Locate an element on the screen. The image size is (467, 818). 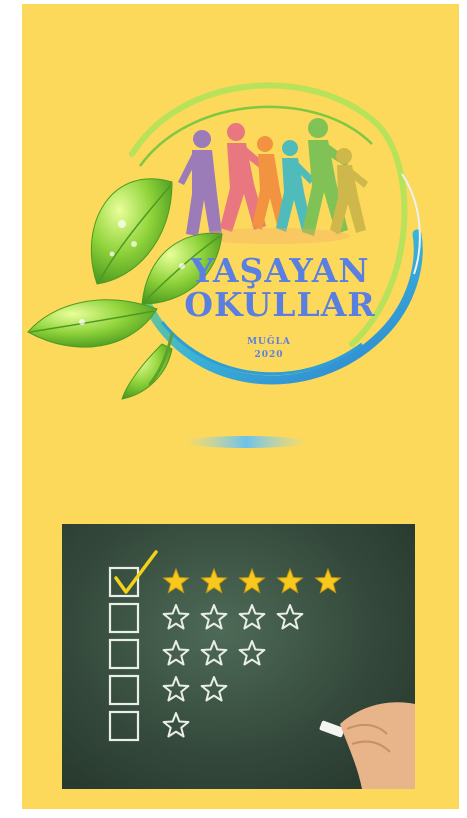
hand-with-chalk-icon is located at coordinates (367, 745).